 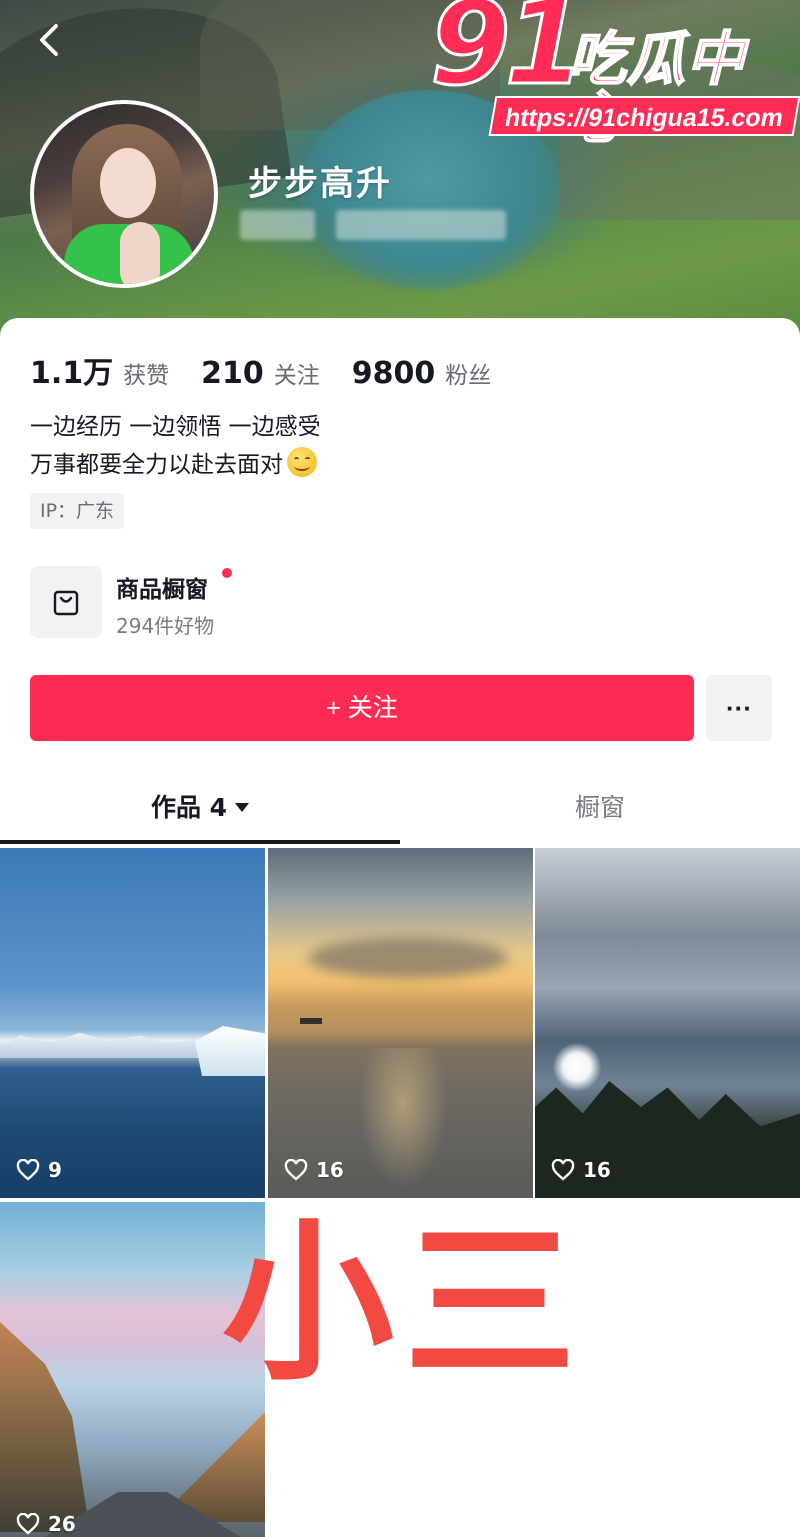 I want to click on chevron-left-icon, so click(x=49, y=40).